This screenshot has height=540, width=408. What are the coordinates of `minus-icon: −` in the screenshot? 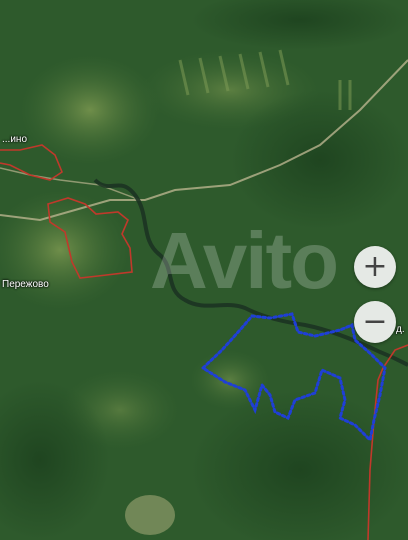 It's located at (375, 321).